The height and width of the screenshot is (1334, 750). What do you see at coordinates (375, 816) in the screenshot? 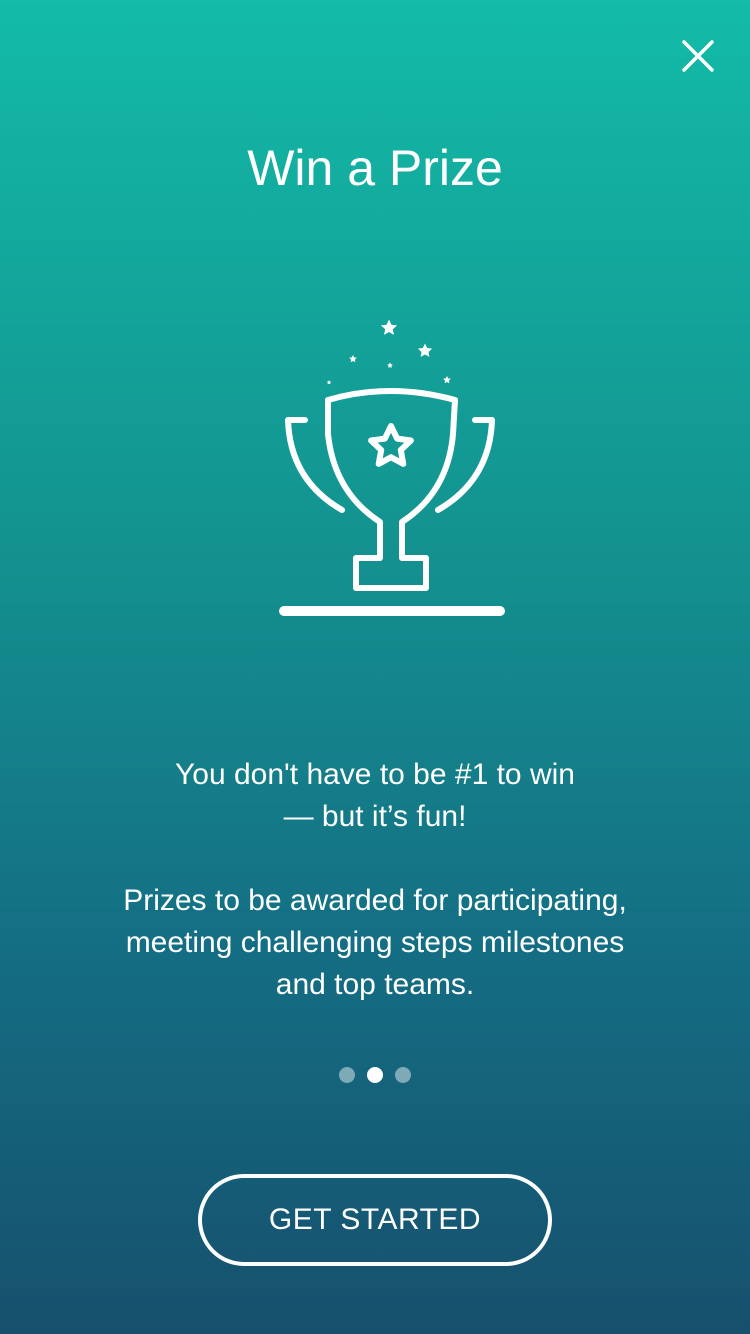
I see `tagline-line: — but it’s fun!` at bounding box center [375, 816].